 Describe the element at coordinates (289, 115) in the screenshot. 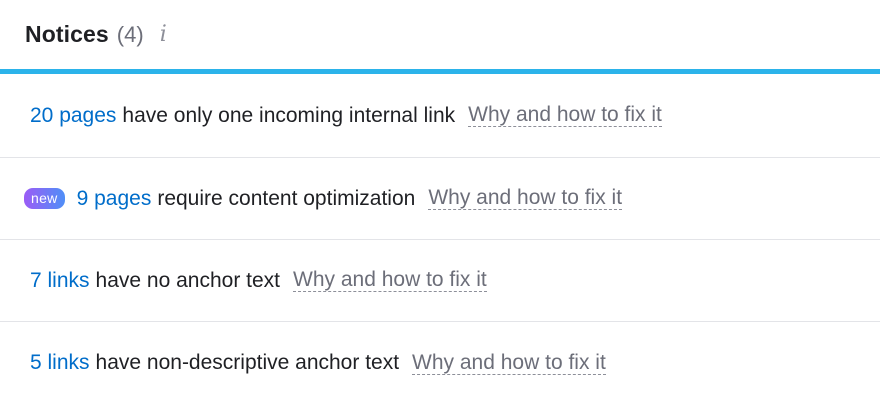

I see `notice-description: have only one incoming internal link` at that location.